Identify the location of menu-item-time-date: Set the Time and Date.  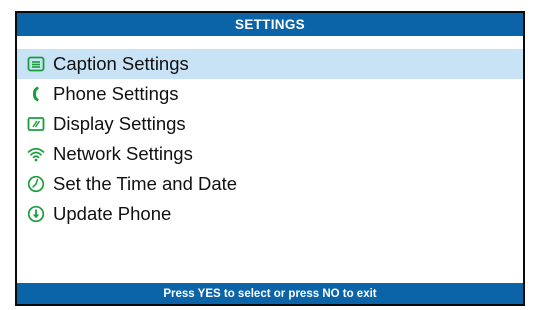
(270, 184).